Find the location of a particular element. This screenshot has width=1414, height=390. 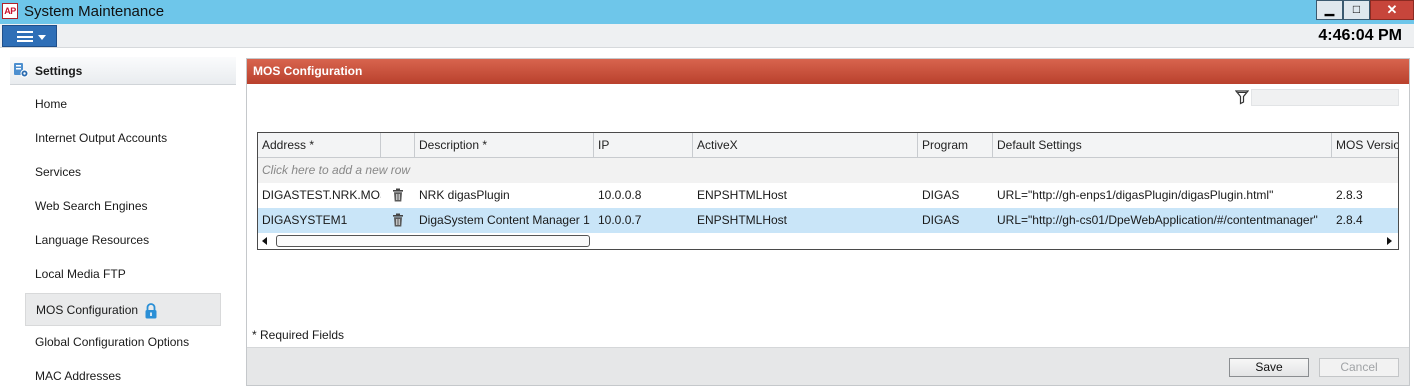

column-header-default-settings: Default Settings is located at coordinates (1162, 145).